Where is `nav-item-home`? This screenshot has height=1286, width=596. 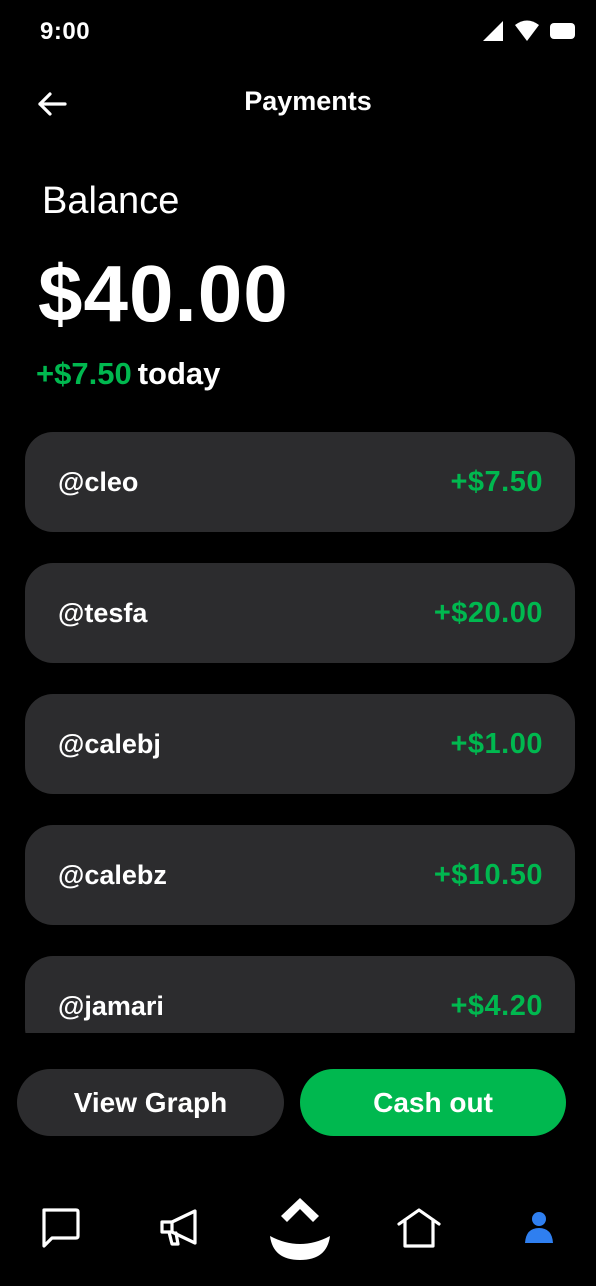 nav-item-home is located at coordinates (419, 1230).